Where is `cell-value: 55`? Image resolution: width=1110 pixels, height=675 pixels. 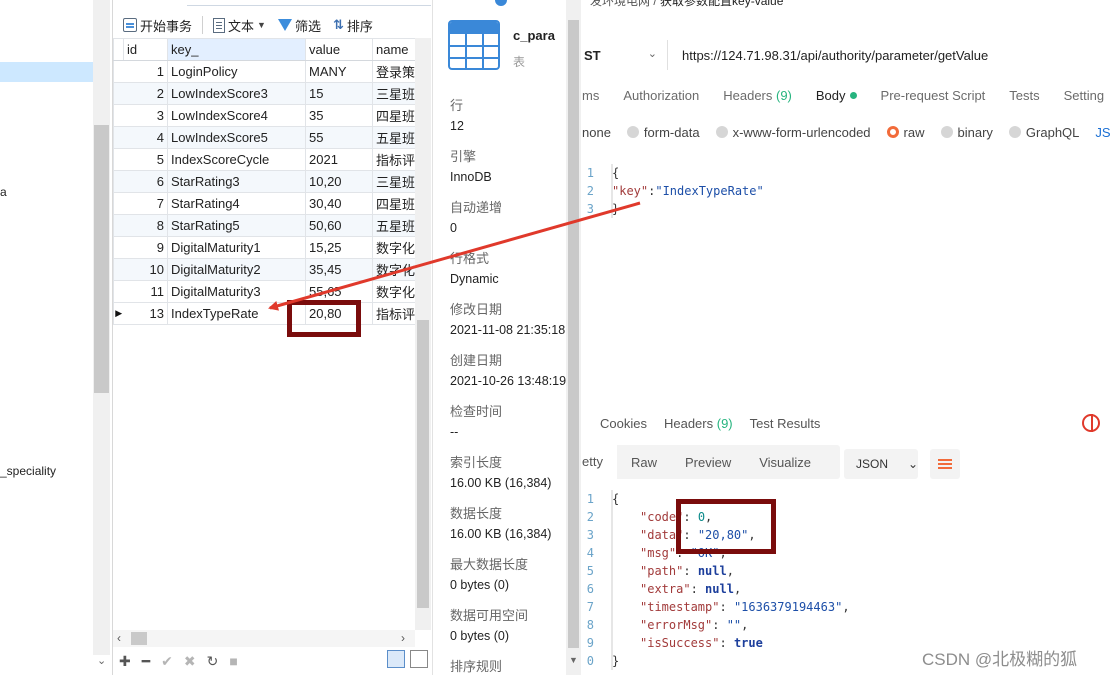 cell-value: 55 is located at coordinates (339, 137).